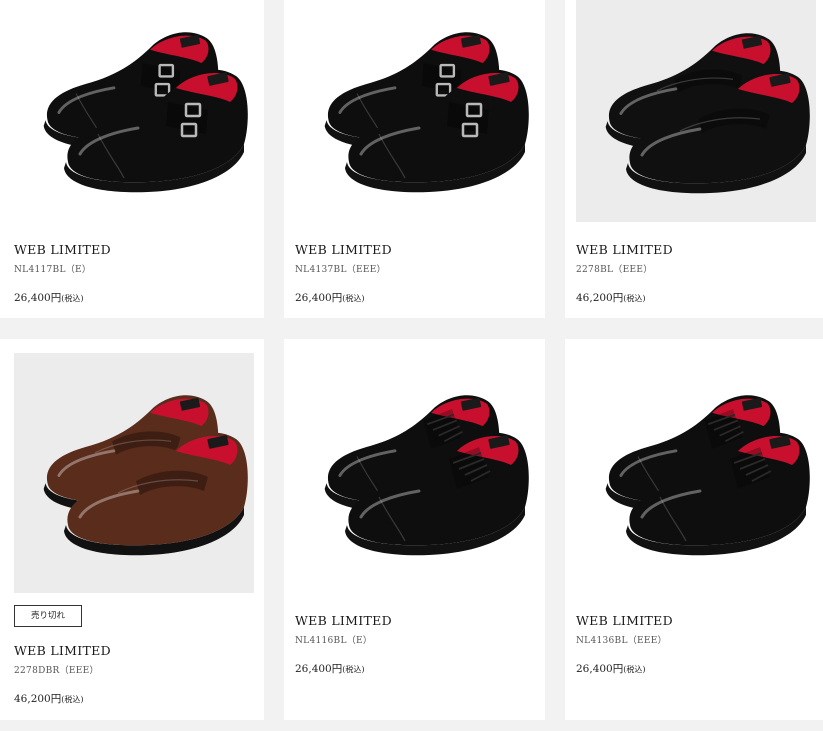 This screenshot has height=731, width=823. What do you see at coordinates (340, 270) in the screenshot?
I see `product-code: NL4137BL（EEE）` at bounding box center [340, 270].